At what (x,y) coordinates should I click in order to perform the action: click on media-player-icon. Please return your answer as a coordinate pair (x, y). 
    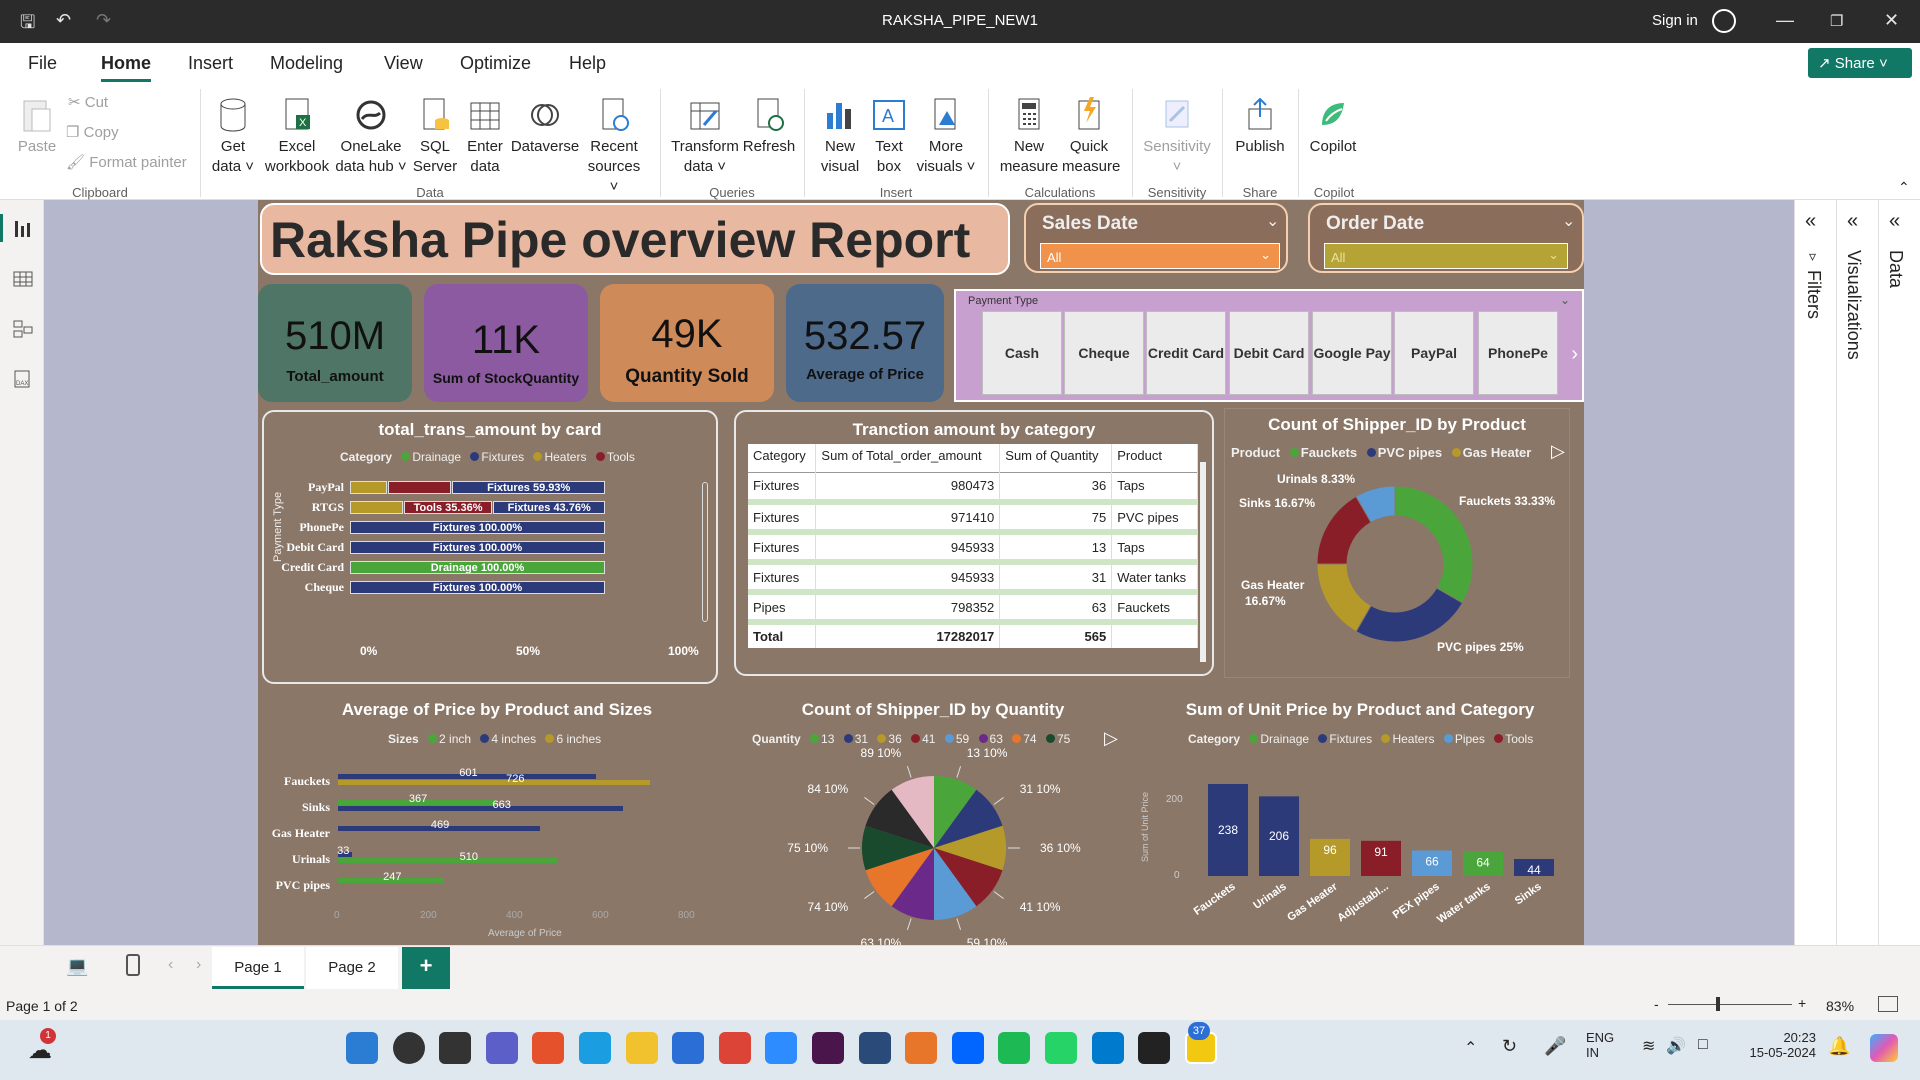
    Looking at the image, I should click on (1154, 1048).